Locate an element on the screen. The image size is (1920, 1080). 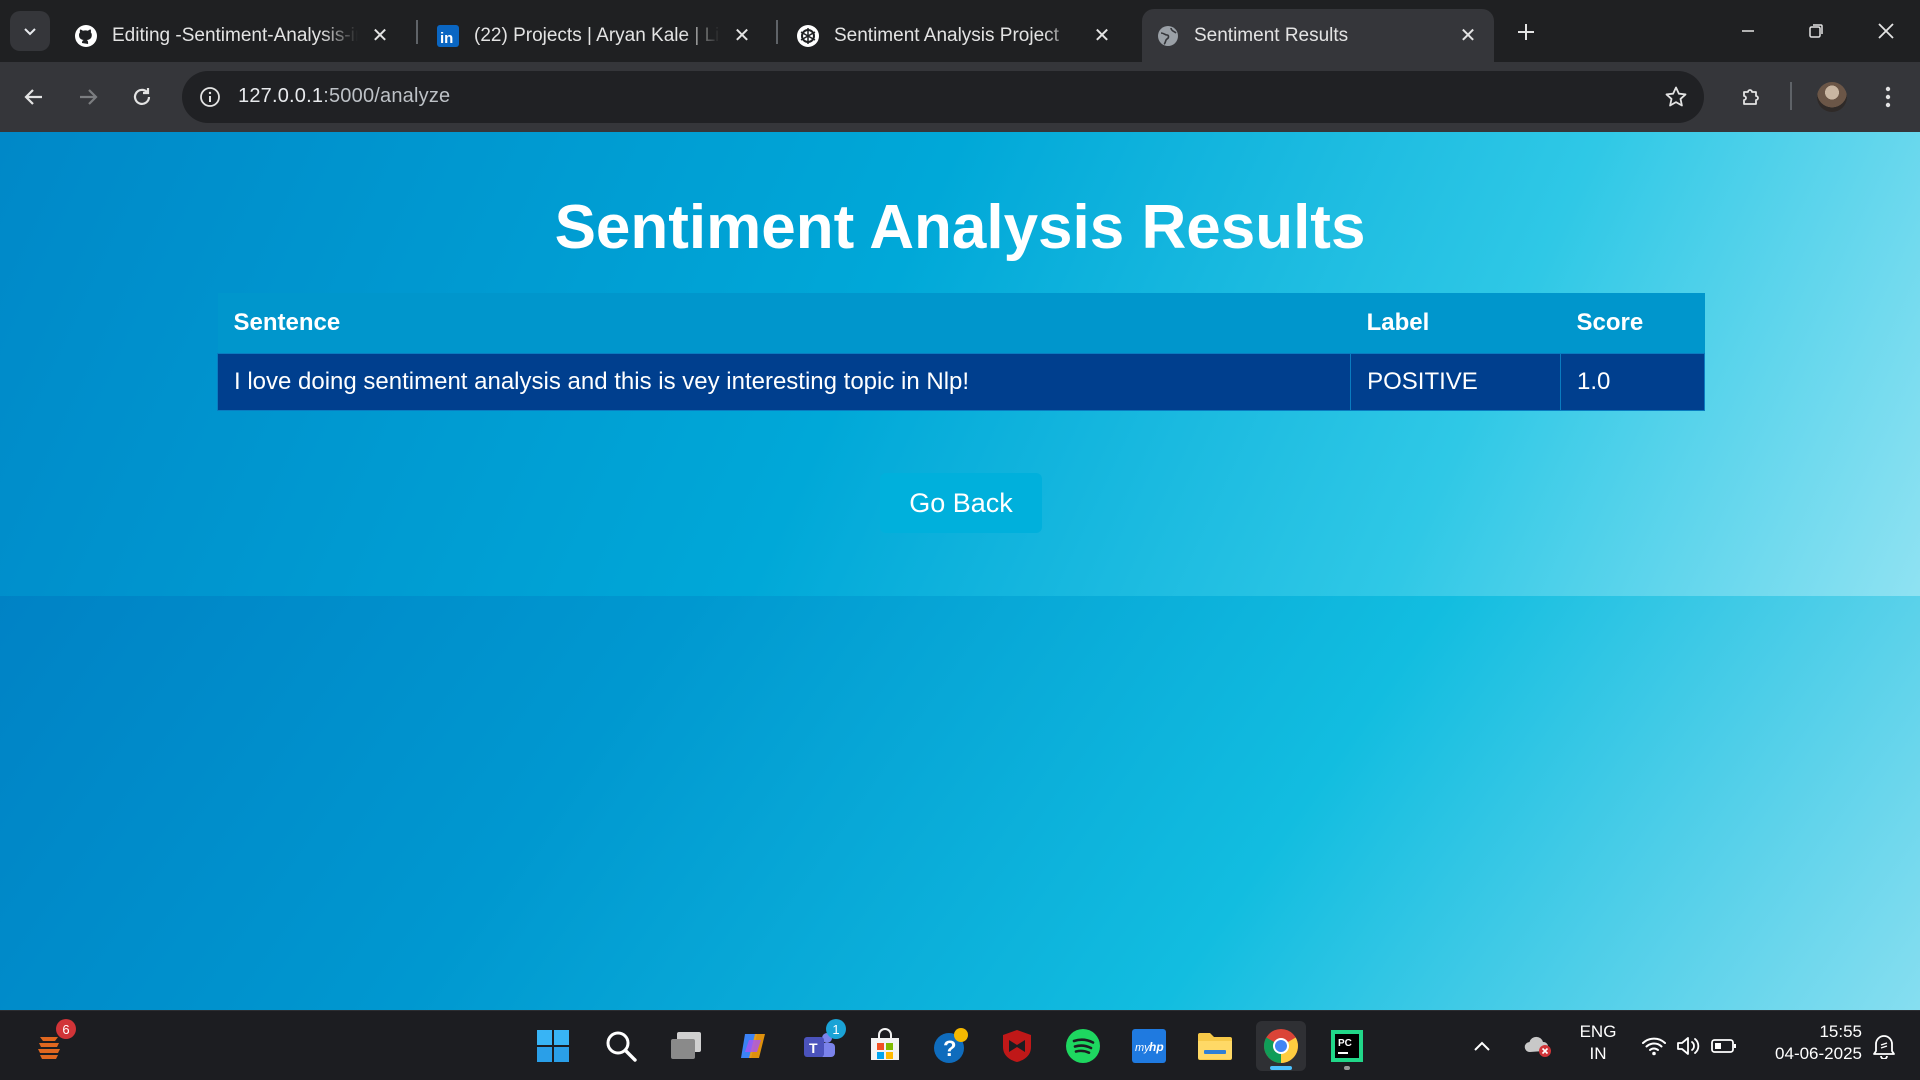
column-header-label: Label is located at coordinates (1455, 323).